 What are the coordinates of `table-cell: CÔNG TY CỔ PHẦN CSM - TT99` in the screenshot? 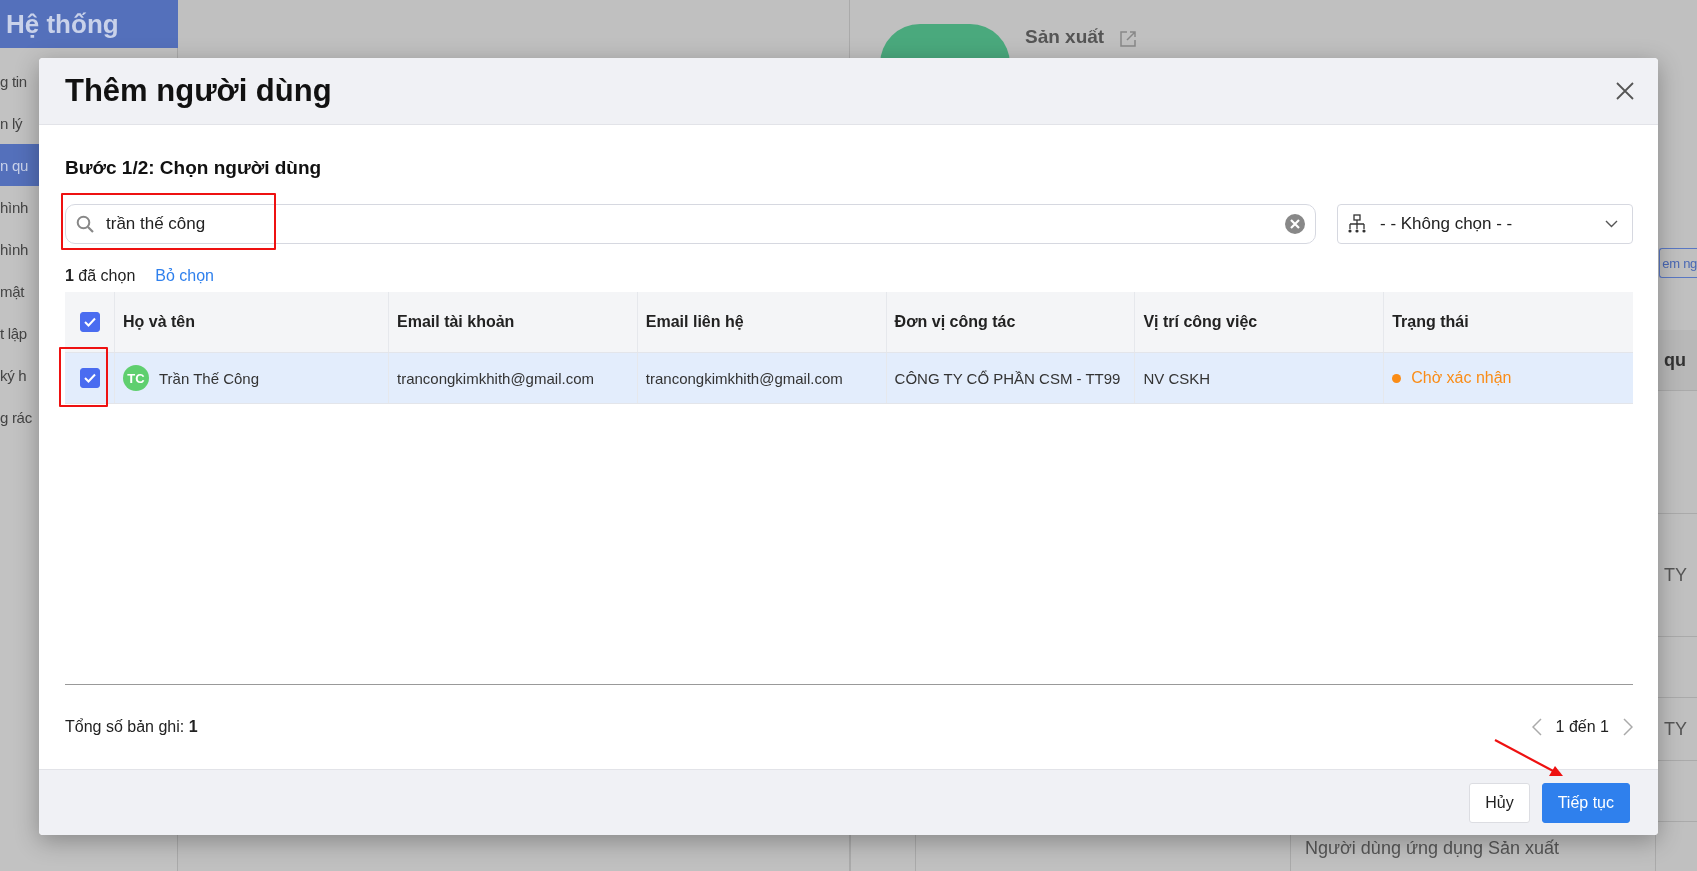 It's located at (1007, 378).